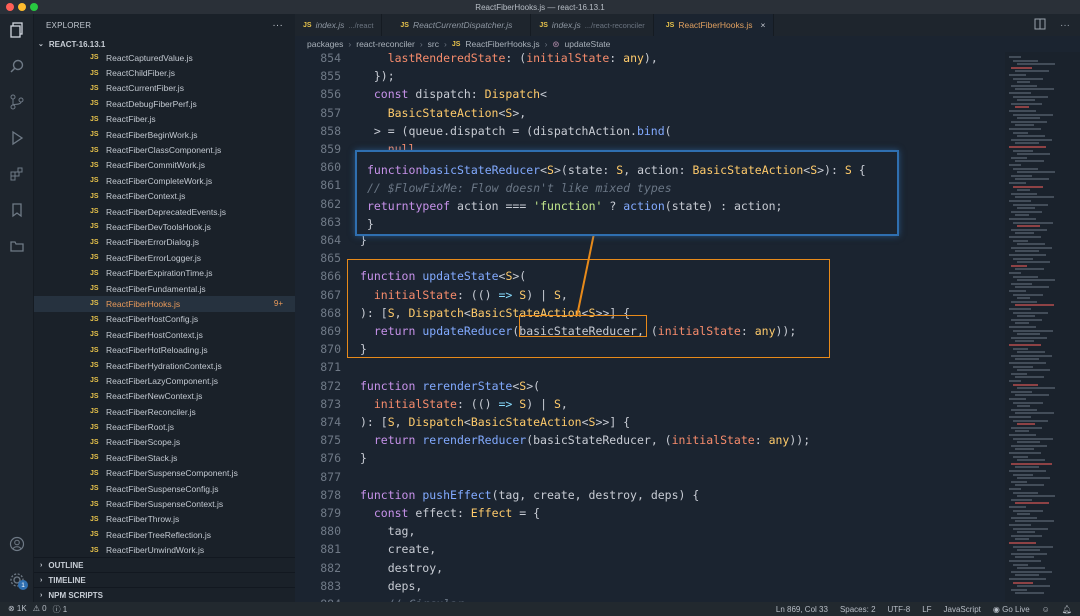 This screenshot has width=1080, height=616. I want to click on maximize-window-button, so click(34, 7).